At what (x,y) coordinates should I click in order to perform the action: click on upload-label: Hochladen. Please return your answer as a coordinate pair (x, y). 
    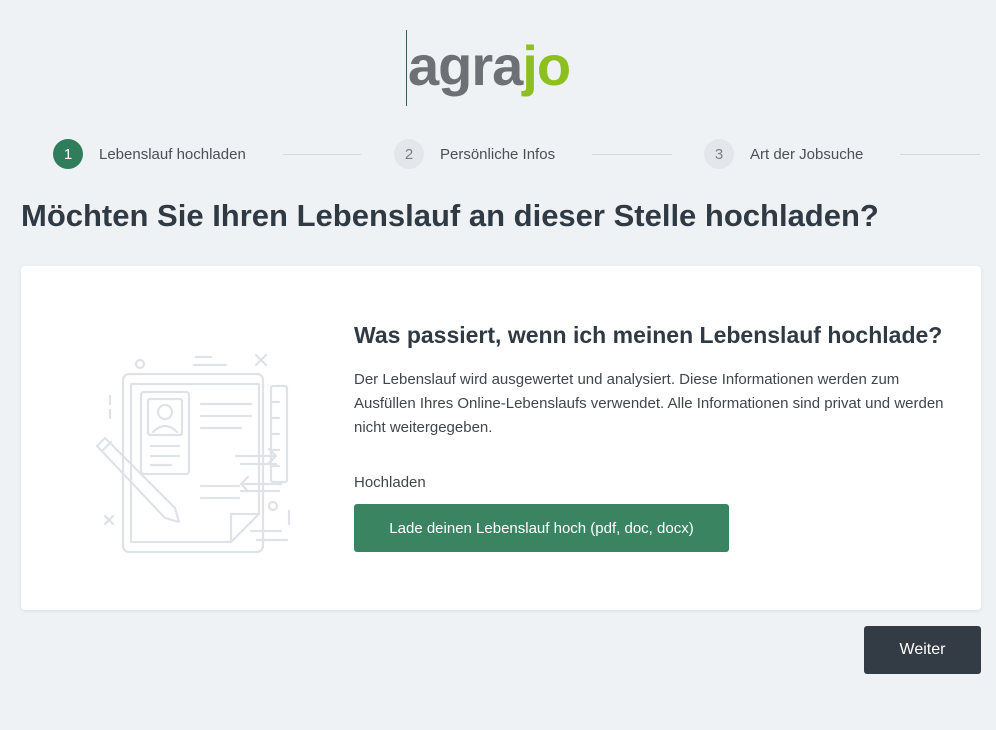
    Looking at the image, I should click on (390, 482).